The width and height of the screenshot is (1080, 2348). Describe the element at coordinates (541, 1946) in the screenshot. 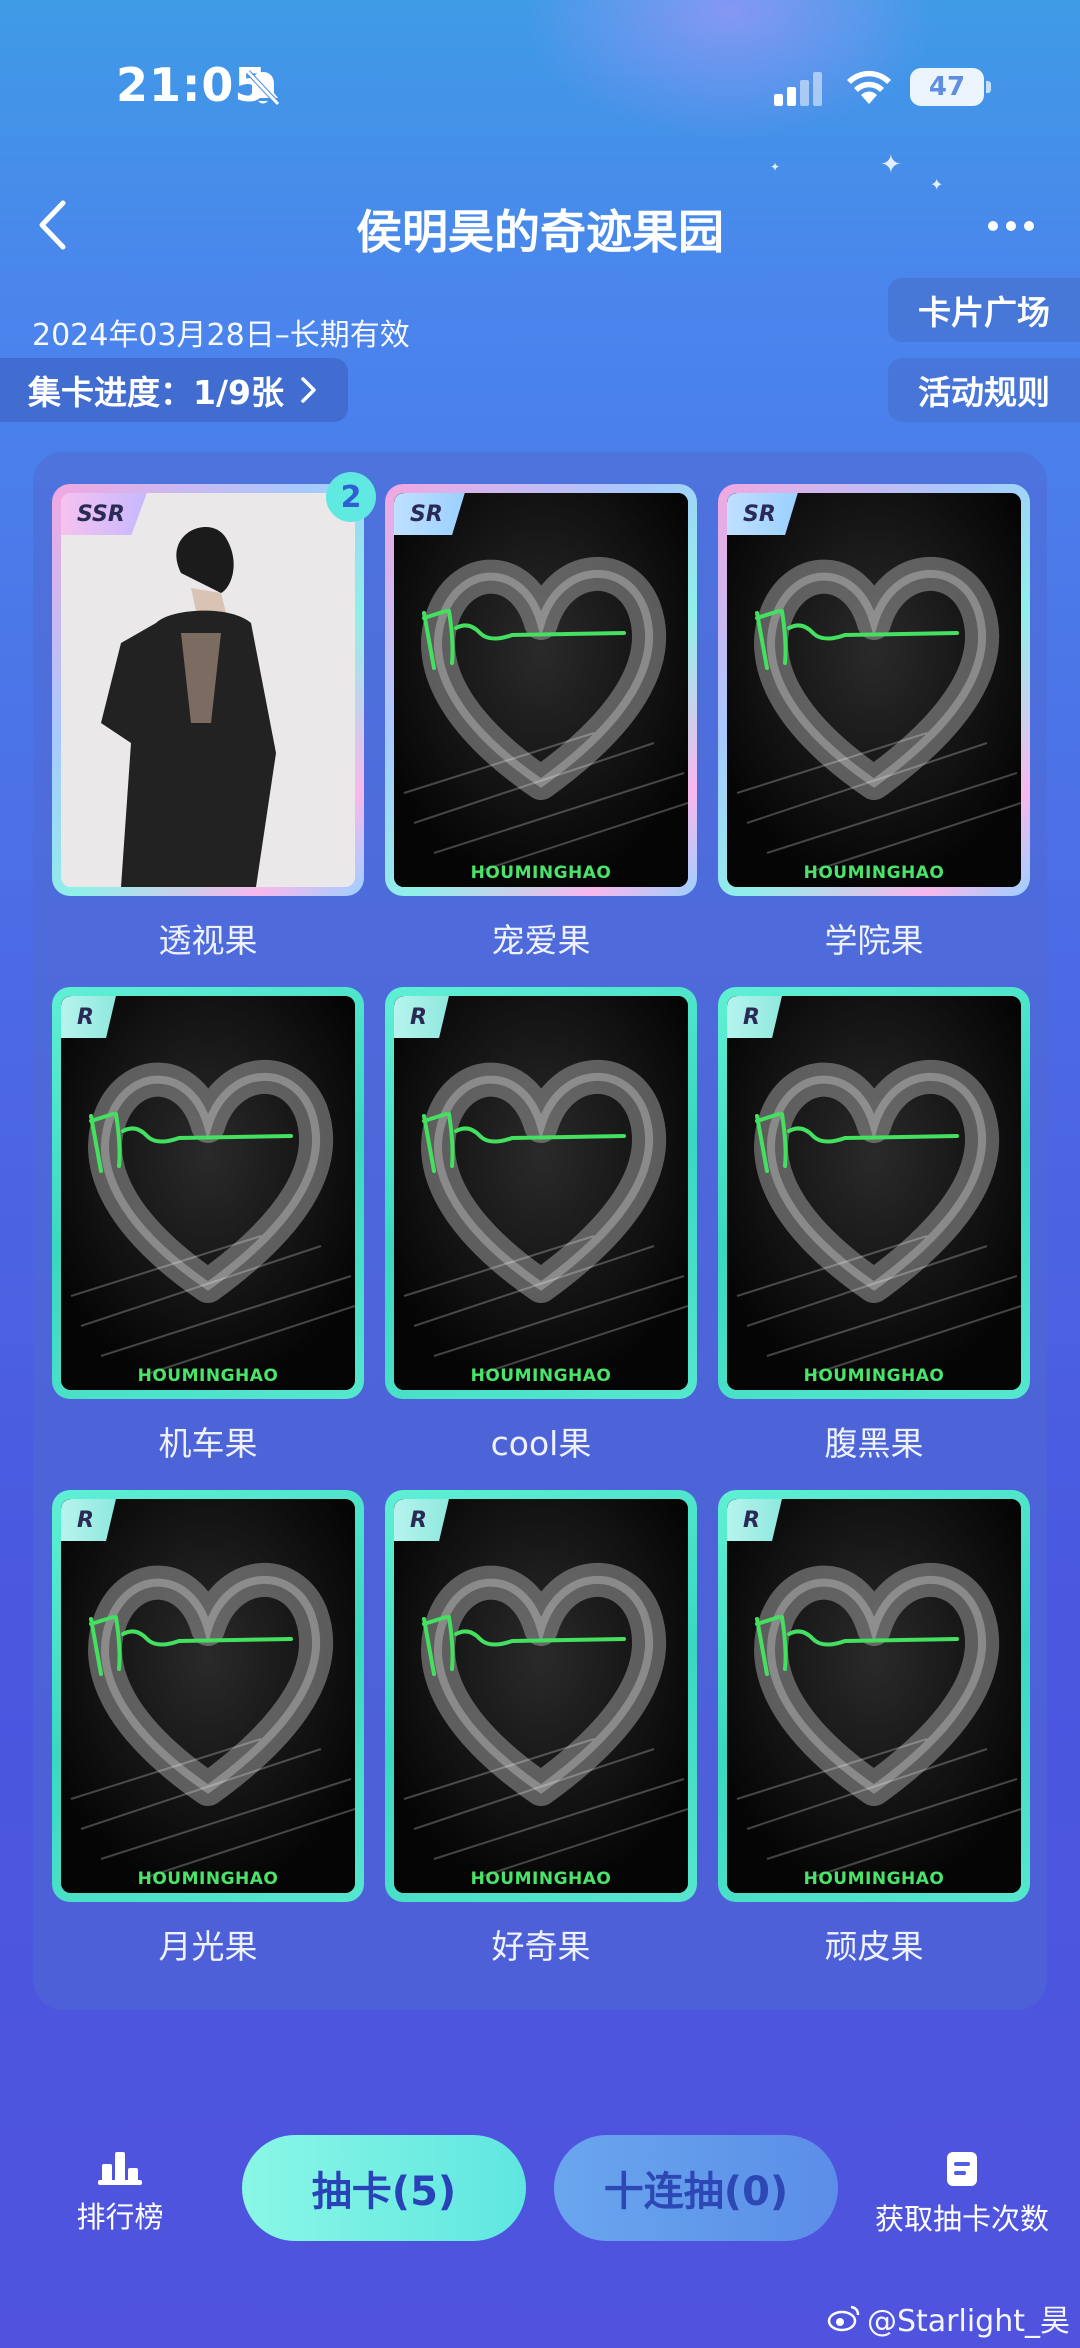

I see `card-name: 好奇果` at that location.